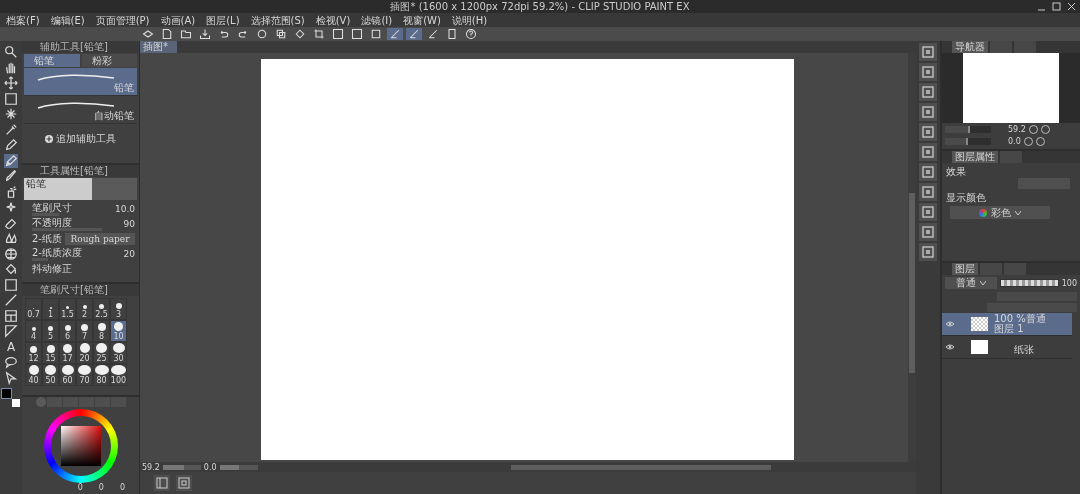  What do you see at coordinates (33, 353) in the screenshot?
I see `brush-size-preset: 12` at bounding box center [33, 353].